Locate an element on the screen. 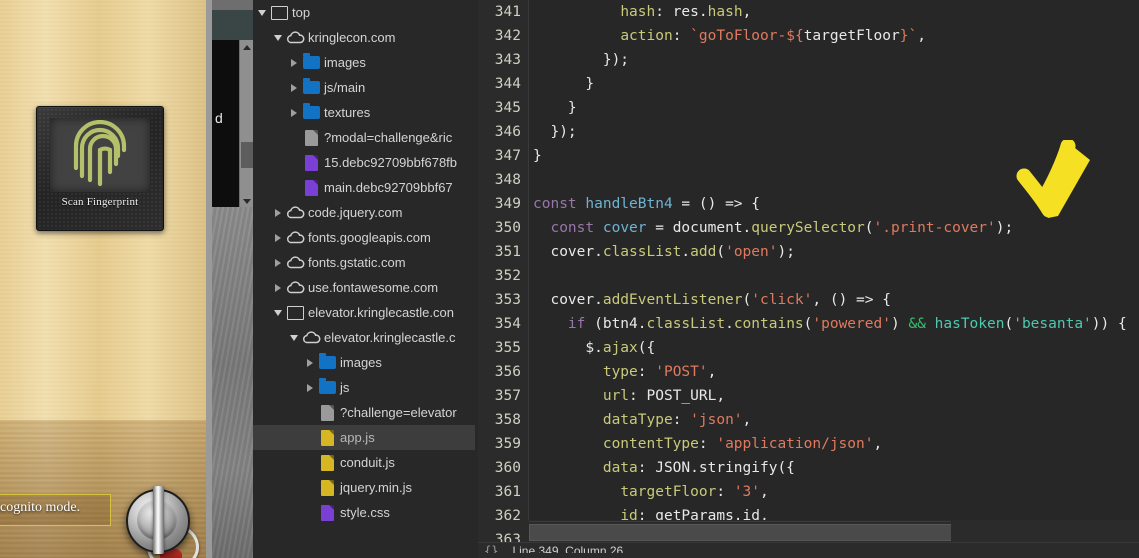 This screenshot has height=558, width=1139. tree-item-fonts-googleapis-com: fonts.googleapis.com is located at coordinates (365, 237).